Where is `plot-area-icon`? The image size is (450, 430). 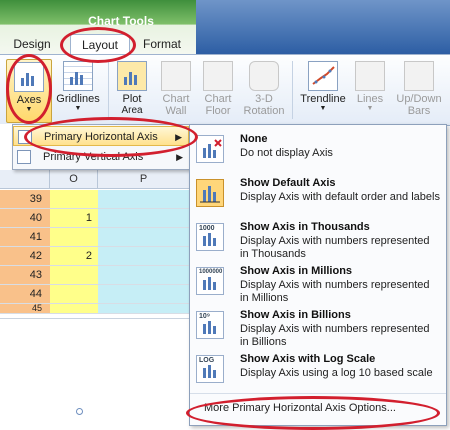 plot-area-icon is located at coordinates (132, 76).